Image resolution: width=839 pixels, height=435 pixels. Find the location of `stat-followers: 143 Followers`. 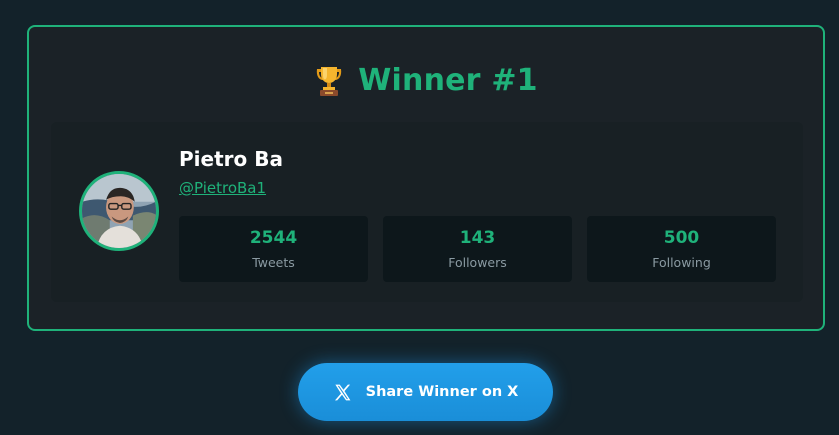

stat-followers: 143 Followers is located at coordinates (477, 249).